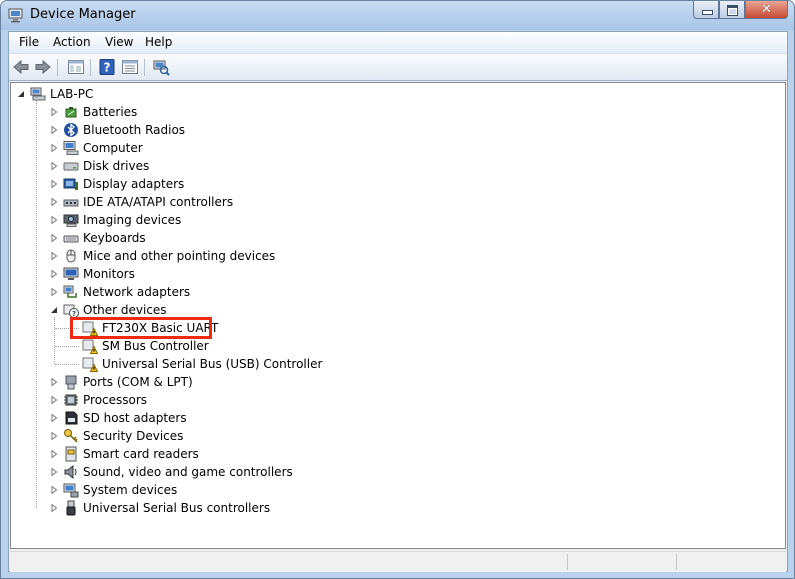 This screenshot has height=579, width=795. What do you see at coordinates (138, 382) in the screenshot?
I see `tree-item-label: Ports (COM & LPT)` at bounding box center [138, 382].